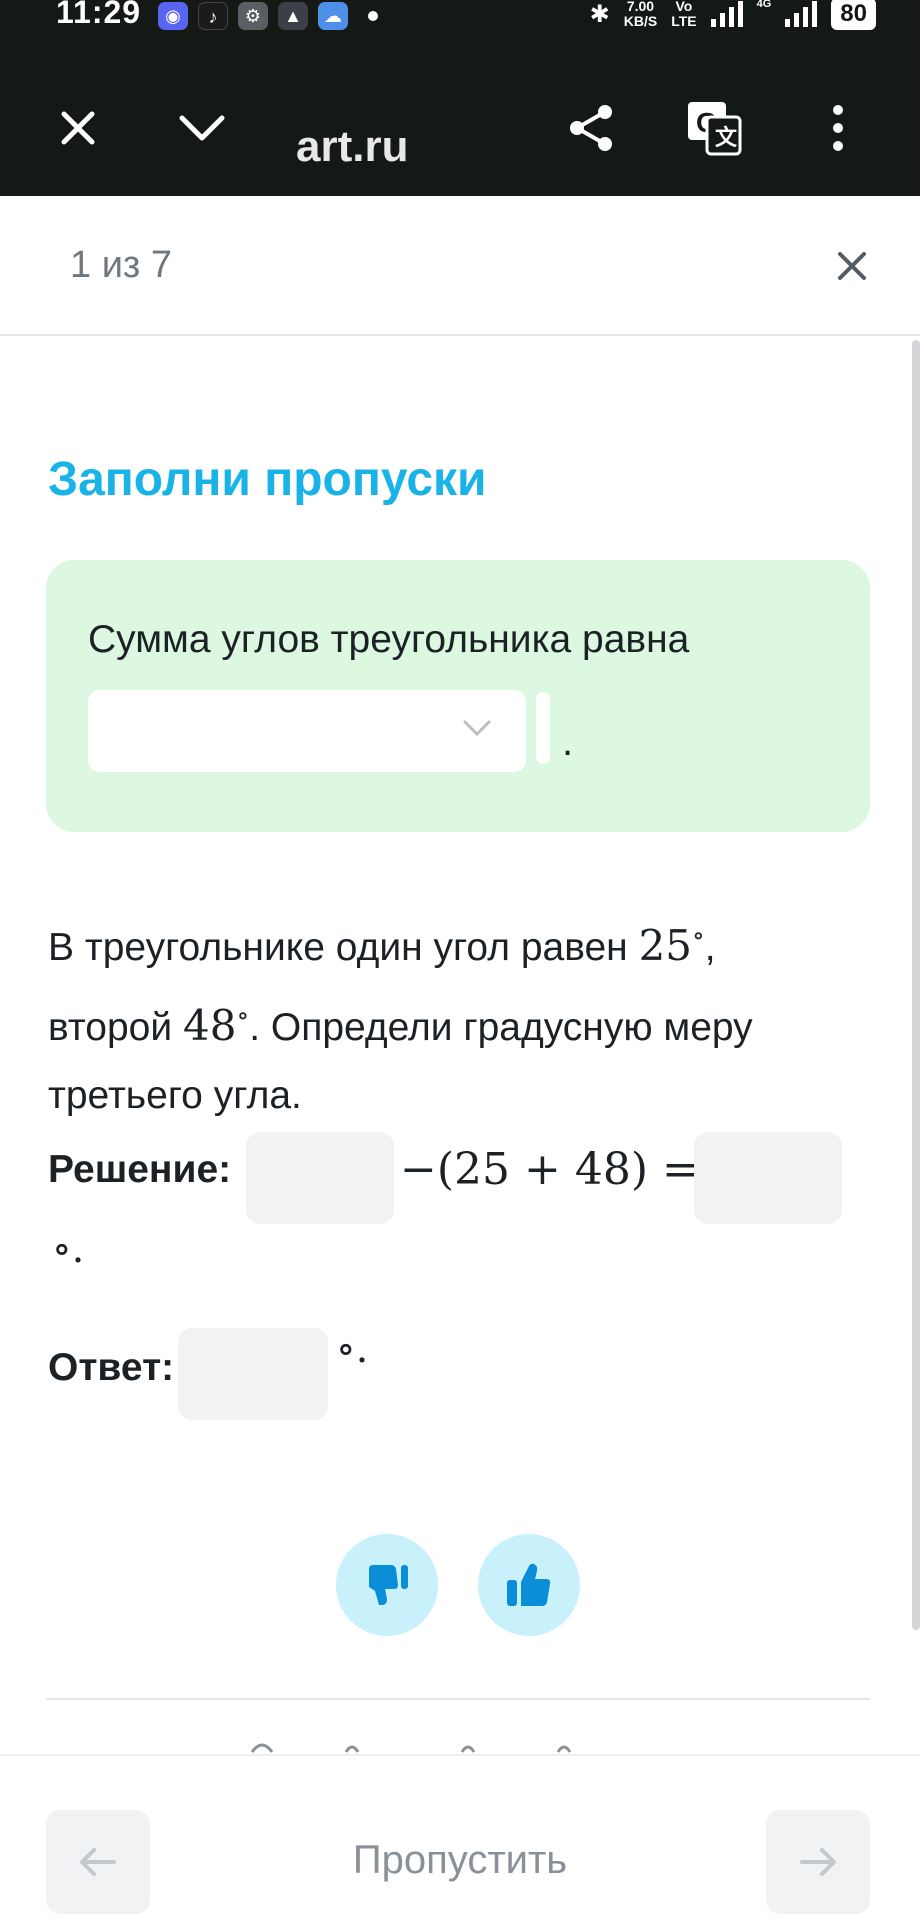 This screenshot has width=920, height=1920. I want to click on minimize-button, so click(202, 128).